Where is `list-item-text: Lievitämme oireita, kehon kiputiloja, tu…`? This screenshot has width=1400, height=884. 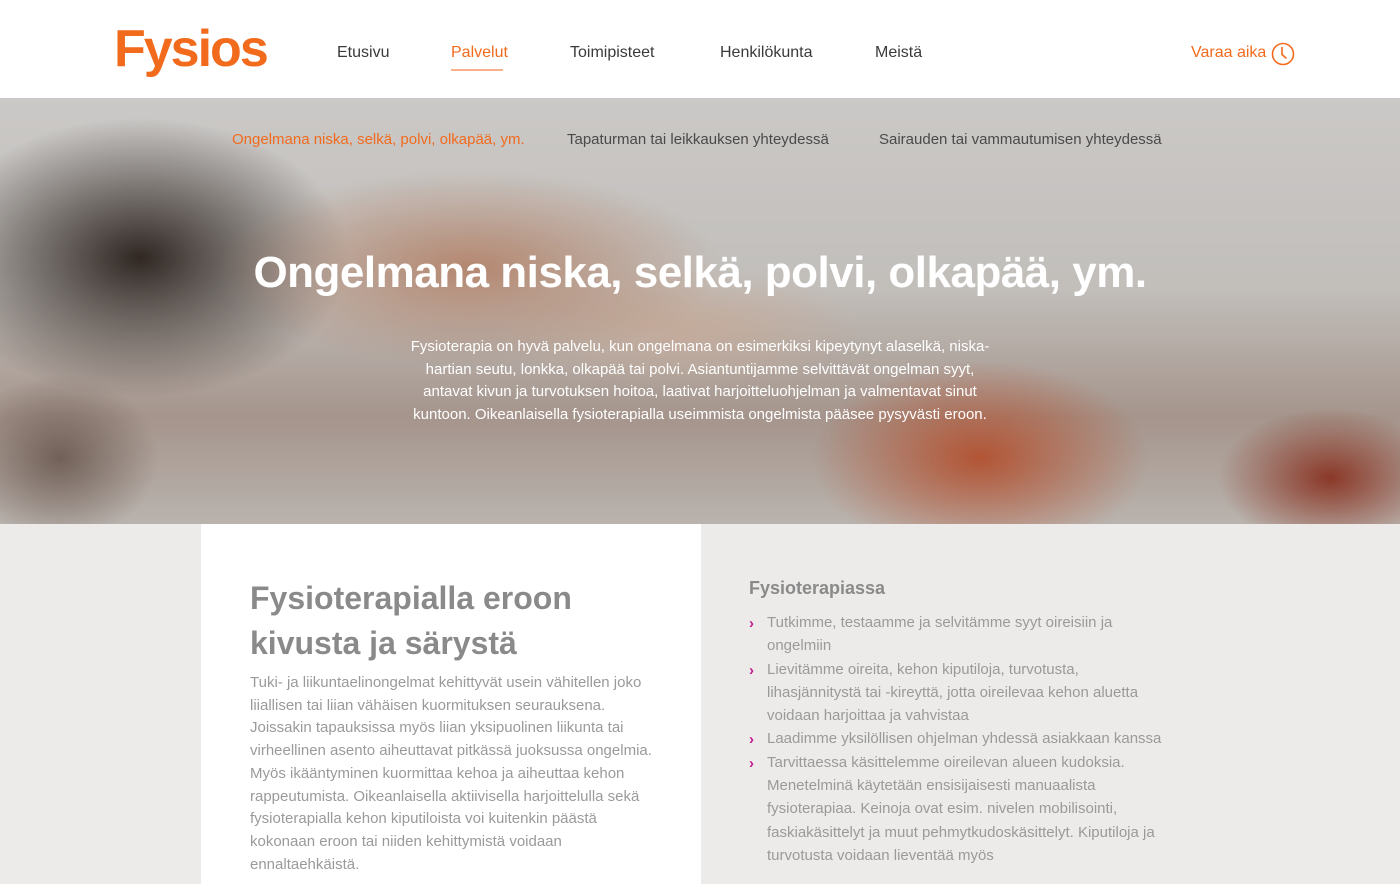 list-item-text: Lievitämme oireita, kehon kiputiloja, tu… is located at coordinates (953, 692).